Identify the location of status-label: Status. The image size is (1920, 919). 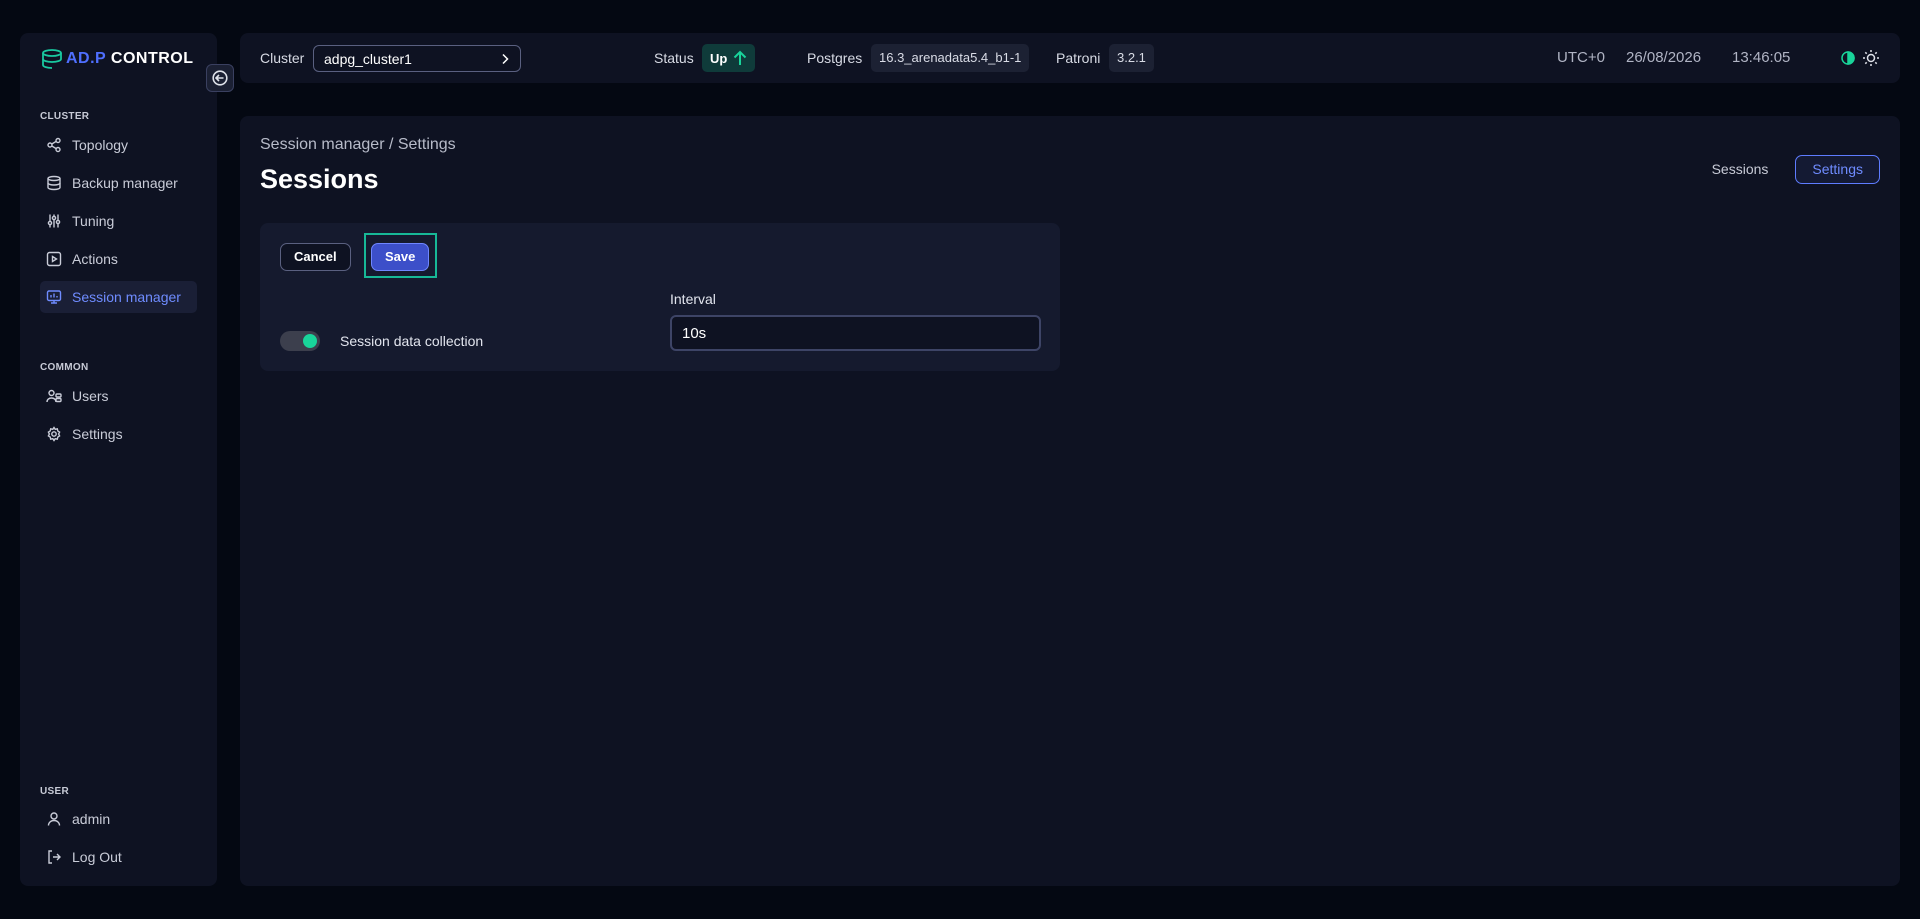
(674, 58).